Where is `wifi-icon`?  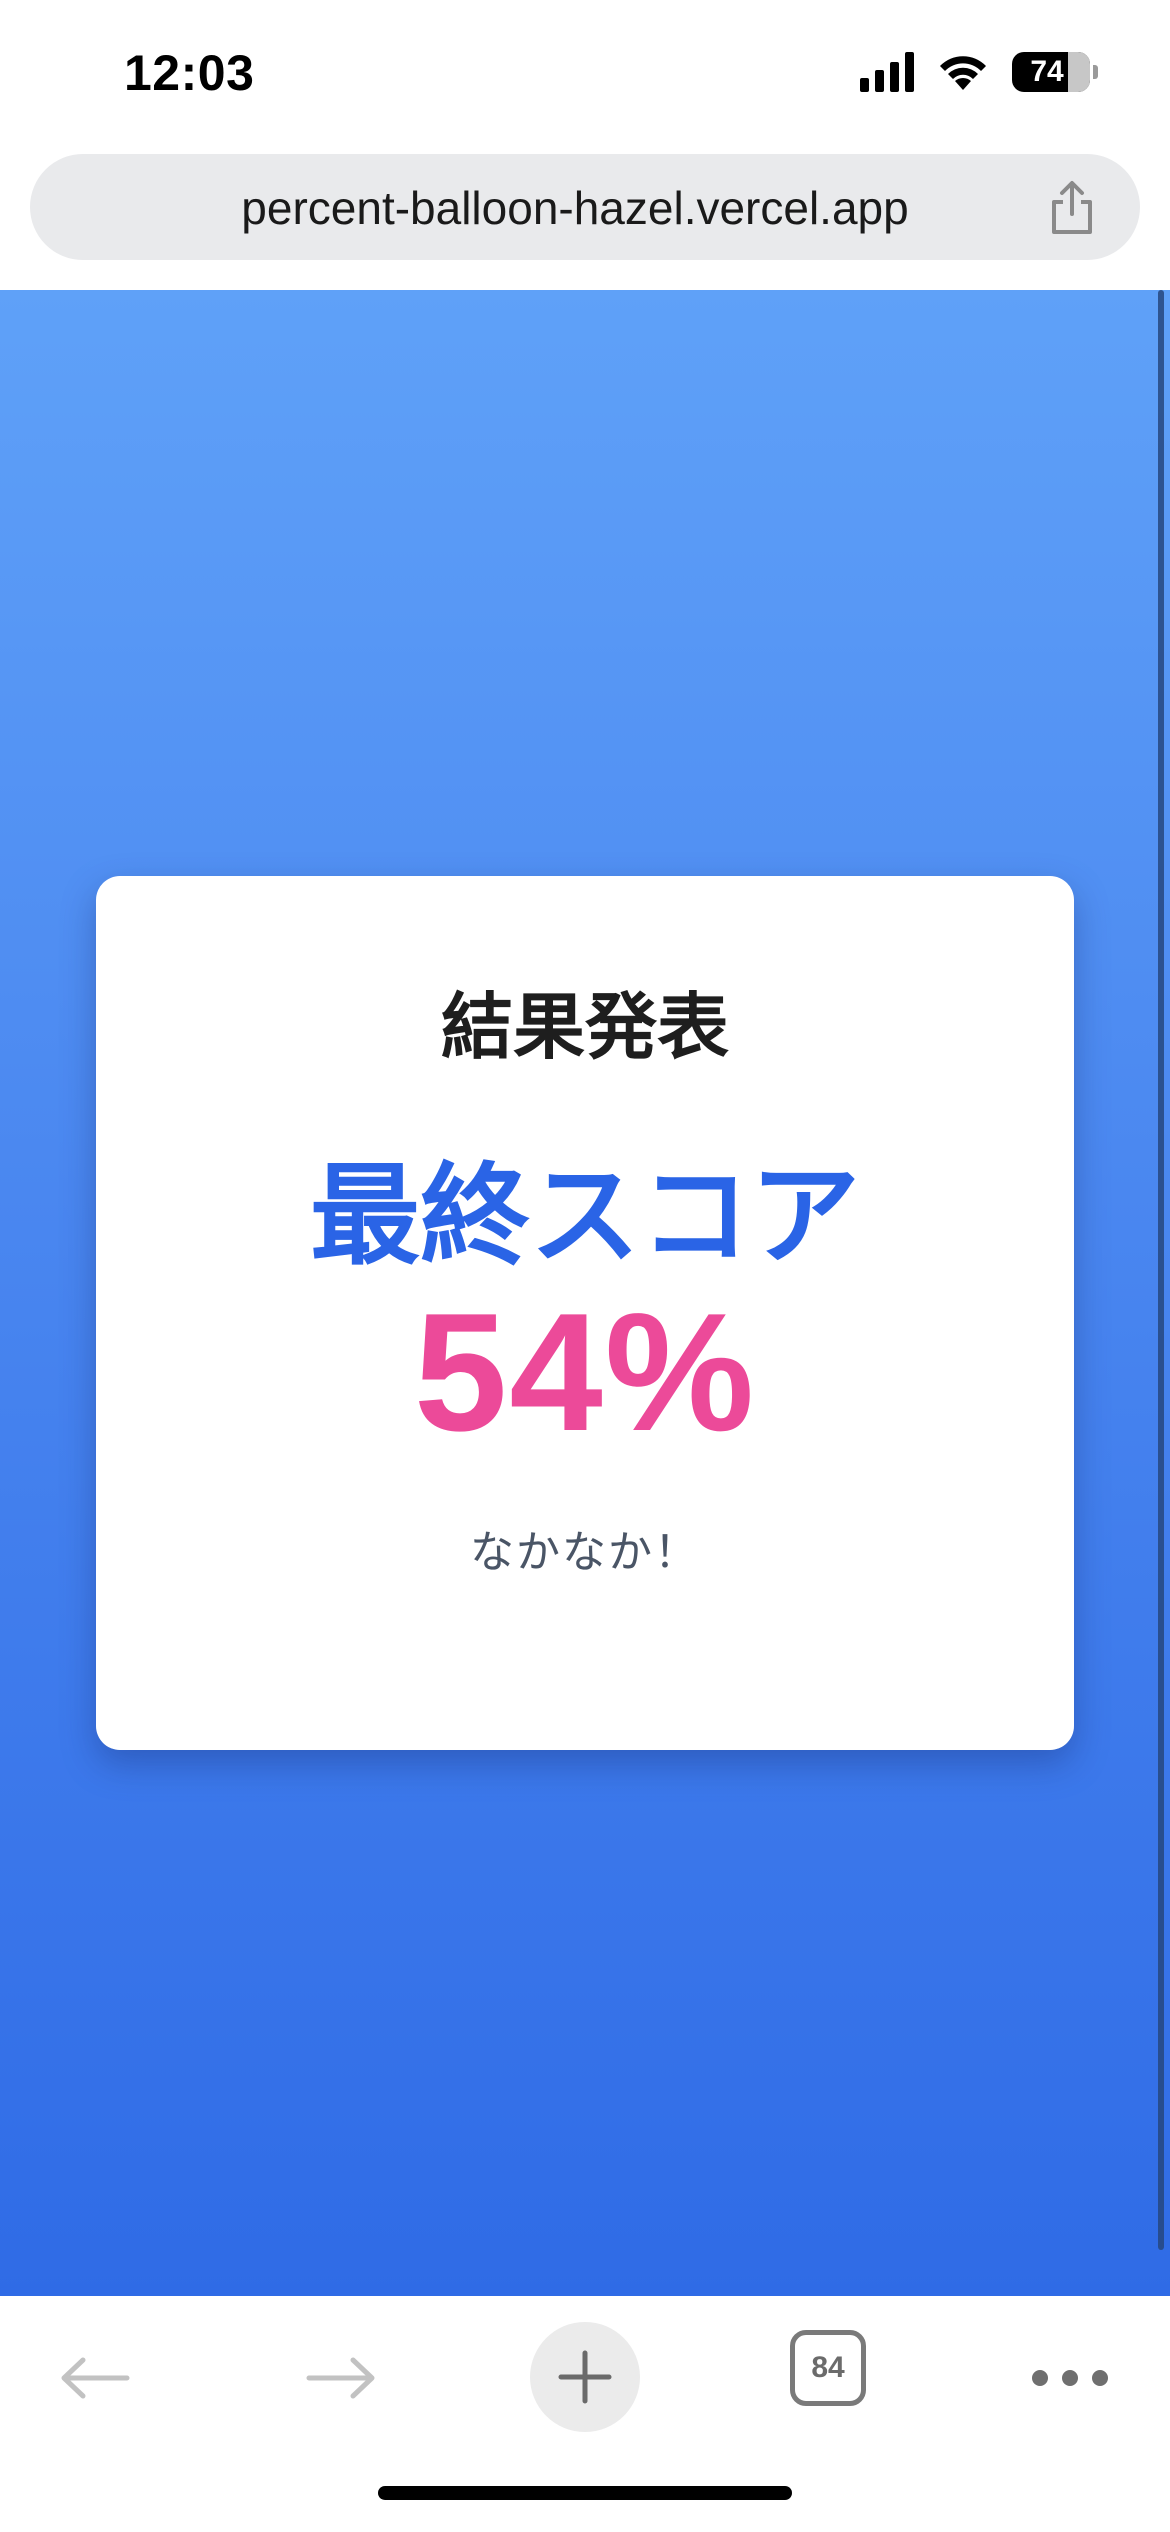
wifi-icon is located at coordinates (963, 73).